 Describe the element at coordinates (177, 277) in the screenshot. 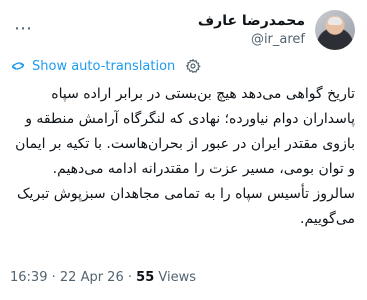

I see `views-label: Views` at that location.